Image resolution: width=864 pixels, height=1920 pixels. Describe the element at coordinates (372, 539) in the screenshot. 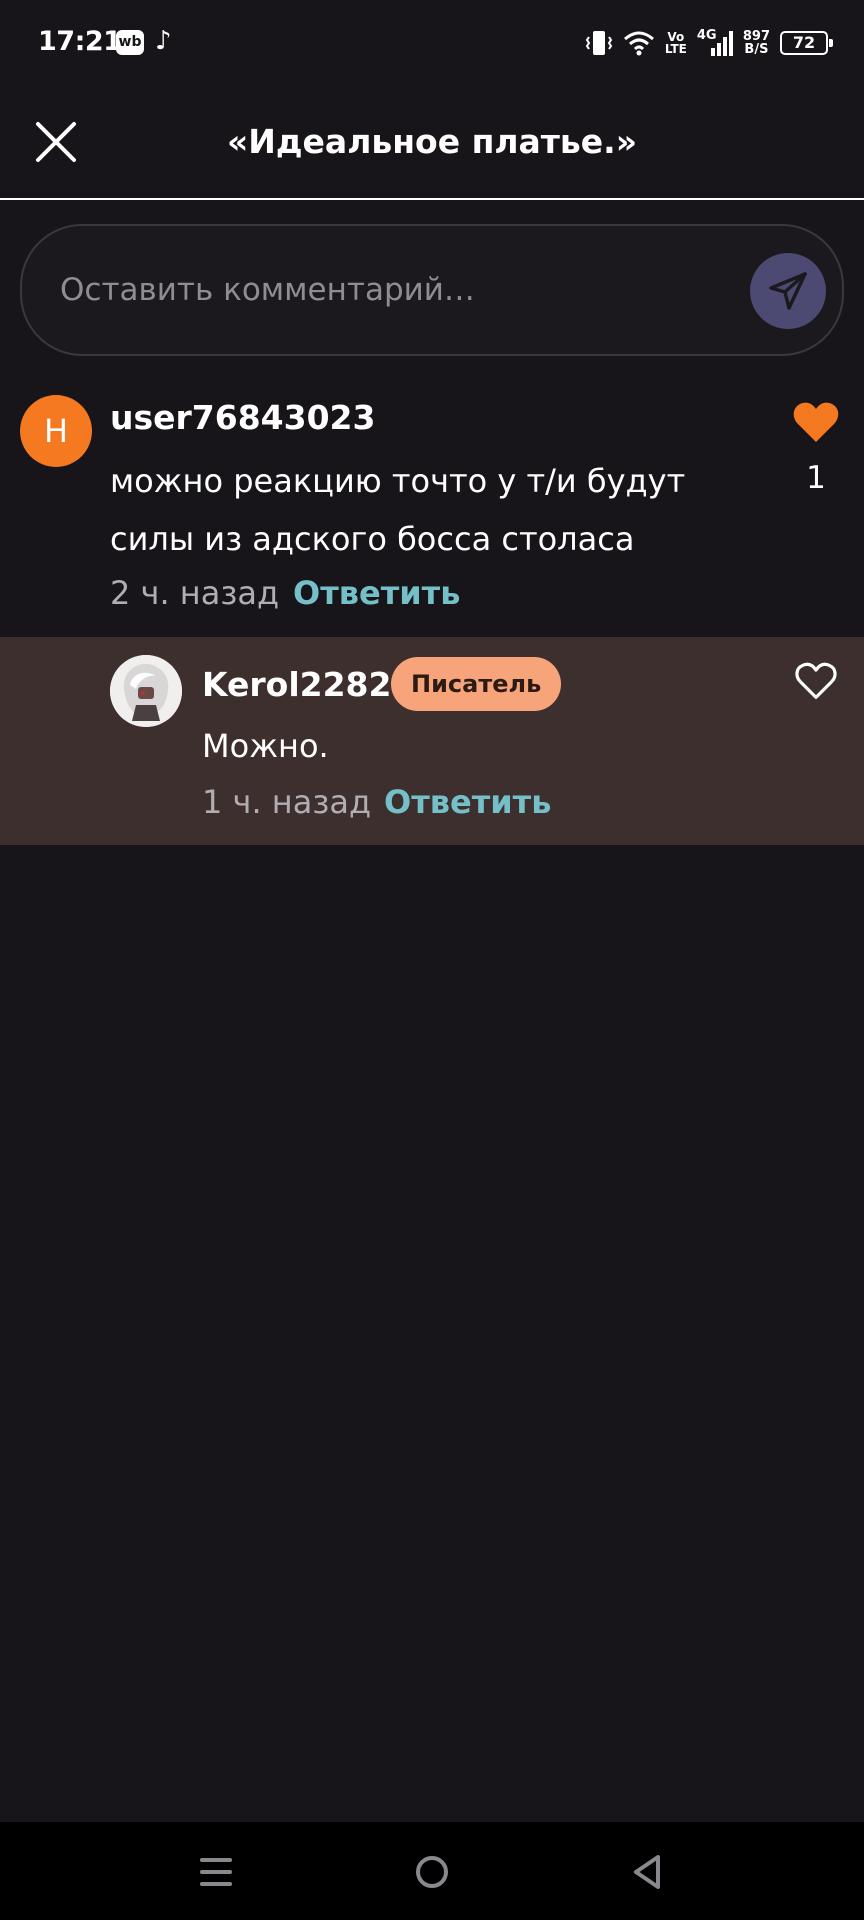

I see `comment-text-line: силы из адского босса столаса` at that location.